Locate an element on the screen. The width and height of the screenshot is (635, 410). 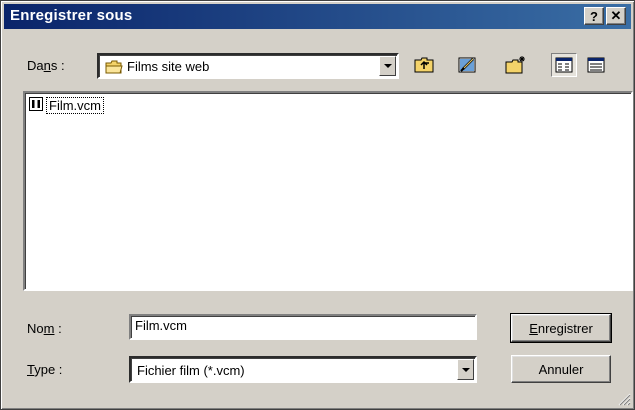
file-type-dropdown-arrow is located at coordinates (465, 369).